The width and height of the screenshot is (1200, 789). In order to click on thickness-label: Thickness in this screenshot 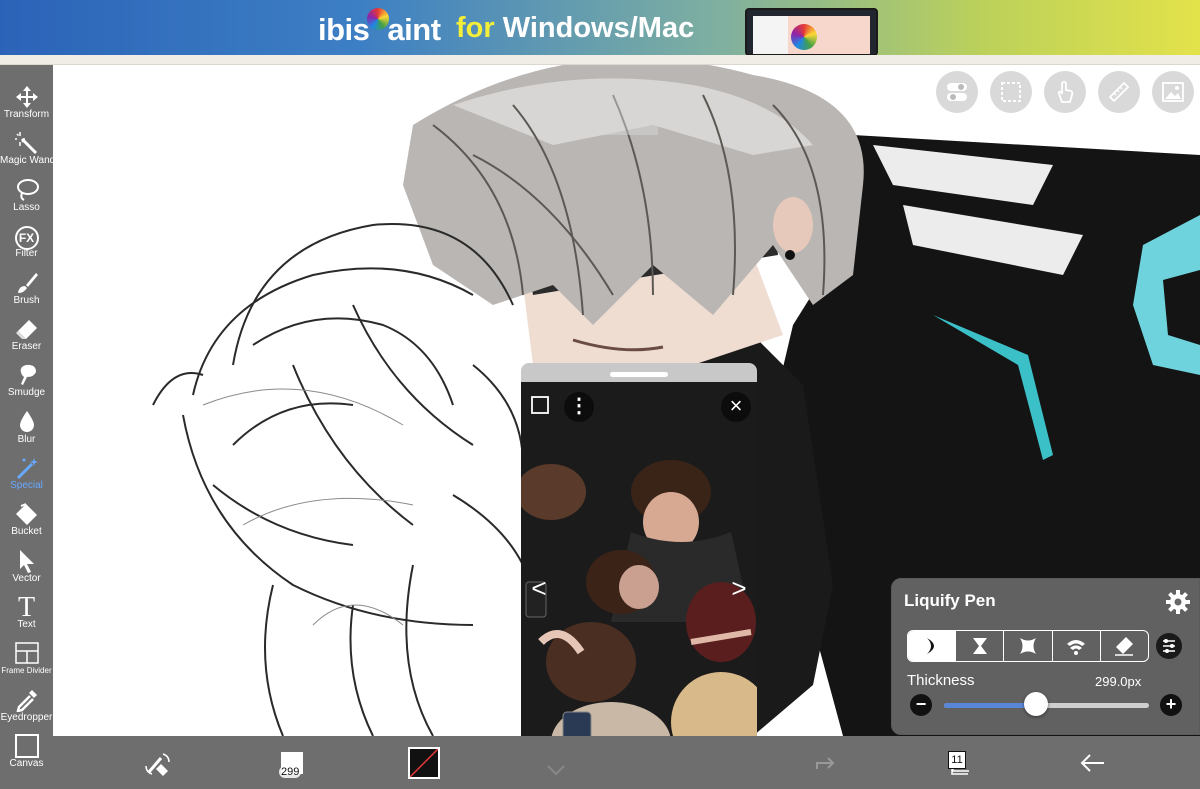, I will do `click(941, 680)`.